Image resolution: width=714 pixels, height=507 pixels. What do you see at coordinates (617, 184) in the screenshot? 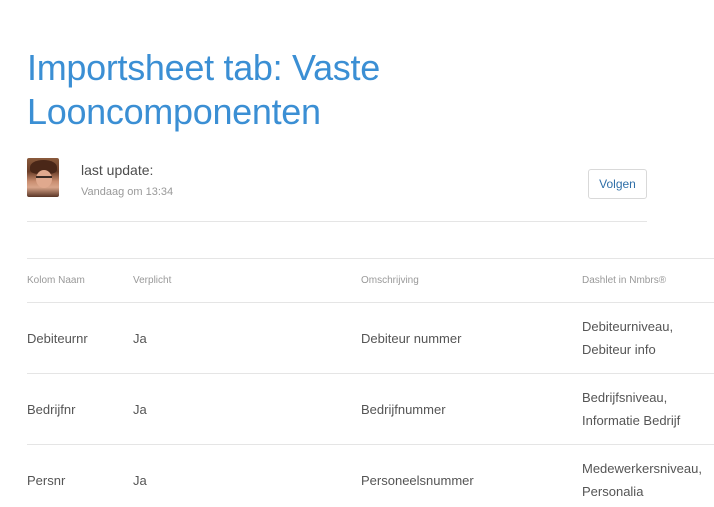
I see `follow-button: Volgen` at bounding box center [617, 184].